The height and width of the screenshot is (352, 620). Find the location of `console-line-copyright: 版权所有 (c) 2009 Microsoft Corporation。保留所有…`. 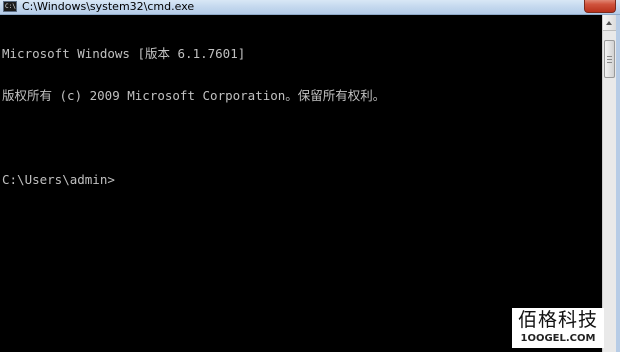

console-line-copyright: 版权所有 (c) 2009 Microsoft Corporation。保留所有… is located at coordinates (194, 95).